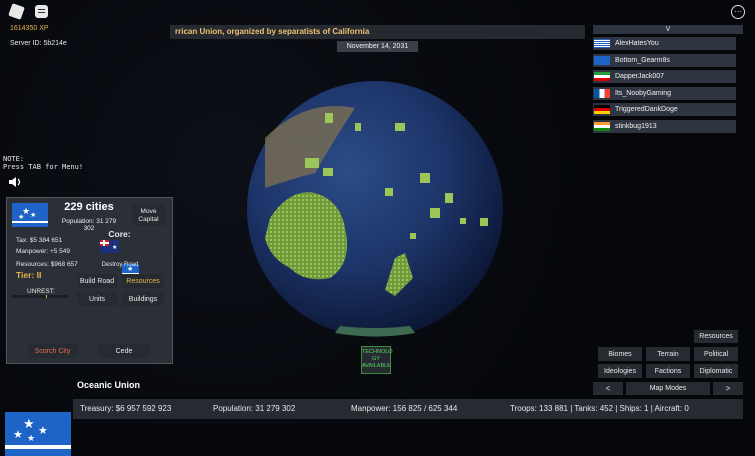  What do you see at coordinates (29, 28) in the screenshot?
I see `xp-label: 1614350 XP` at bounding box center [29, 28].